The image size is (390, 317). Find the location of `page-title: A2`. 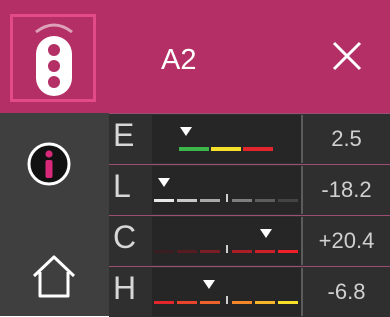

page-title: A2 is located at coordinates (179, 60).